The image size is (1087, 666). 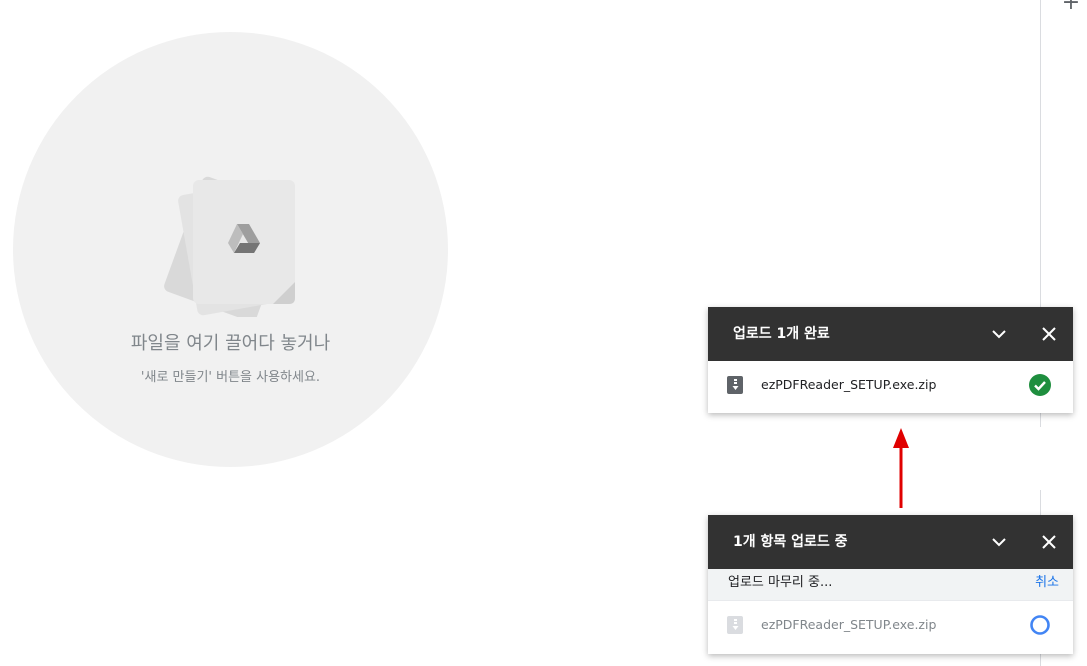 I want to click on progress-ring-icon, so click(x=1040, y=625).